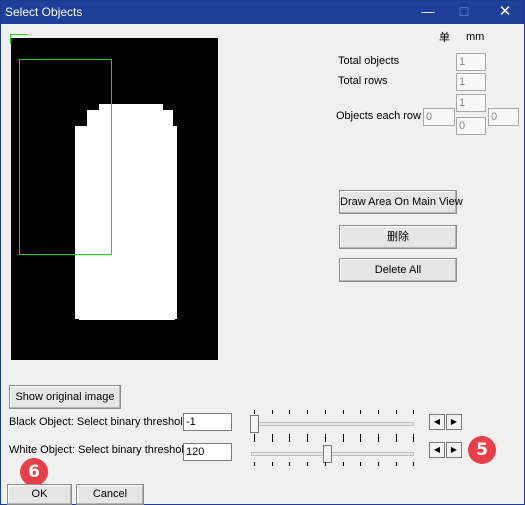 The width and height of the screenshot is (525, 505). What do you see at coordinates (471, 103) in the screenshot?
I see `objects-each-row-top-field: 1` at bounding box center [471, 103].